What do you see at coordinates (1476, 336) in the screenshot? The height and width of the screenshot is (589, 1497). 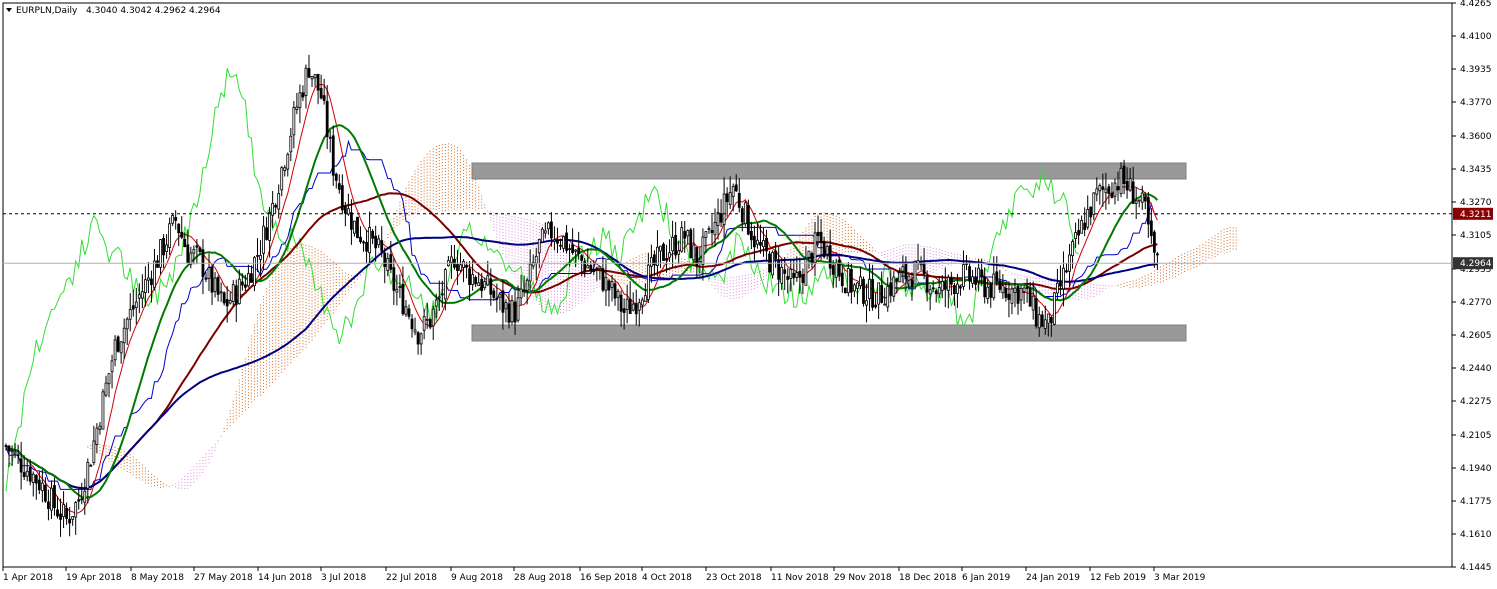 I see `y-tick-label: 4.2605` at bounding box center [1476, 336].